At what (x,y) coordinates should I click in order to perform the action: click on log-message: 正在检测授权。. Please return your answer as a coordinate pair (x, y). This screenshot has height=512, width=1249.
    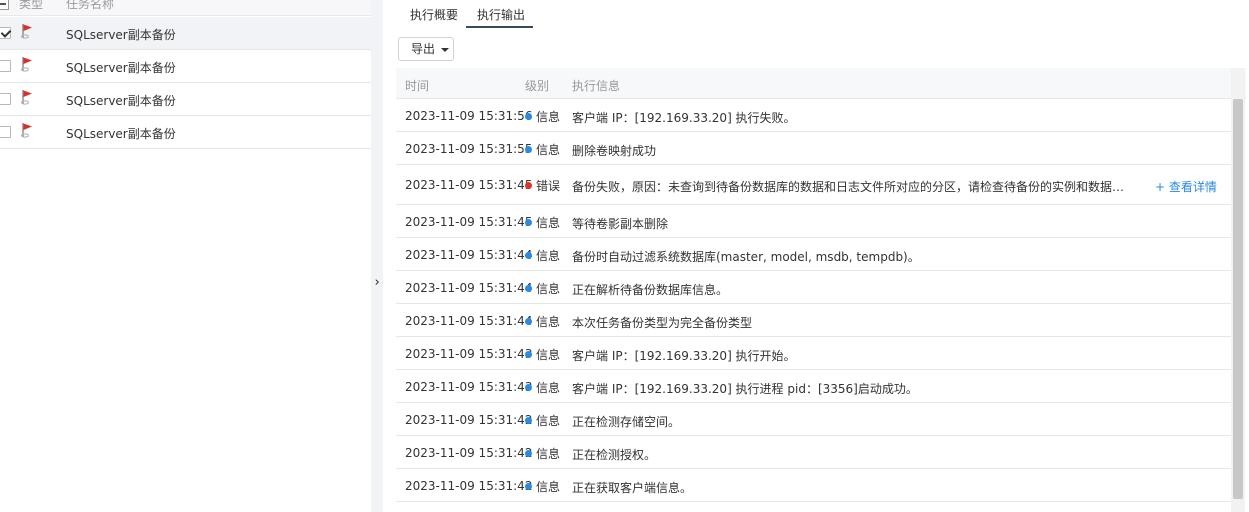
    Looking at the image, I should click on (614, 455).